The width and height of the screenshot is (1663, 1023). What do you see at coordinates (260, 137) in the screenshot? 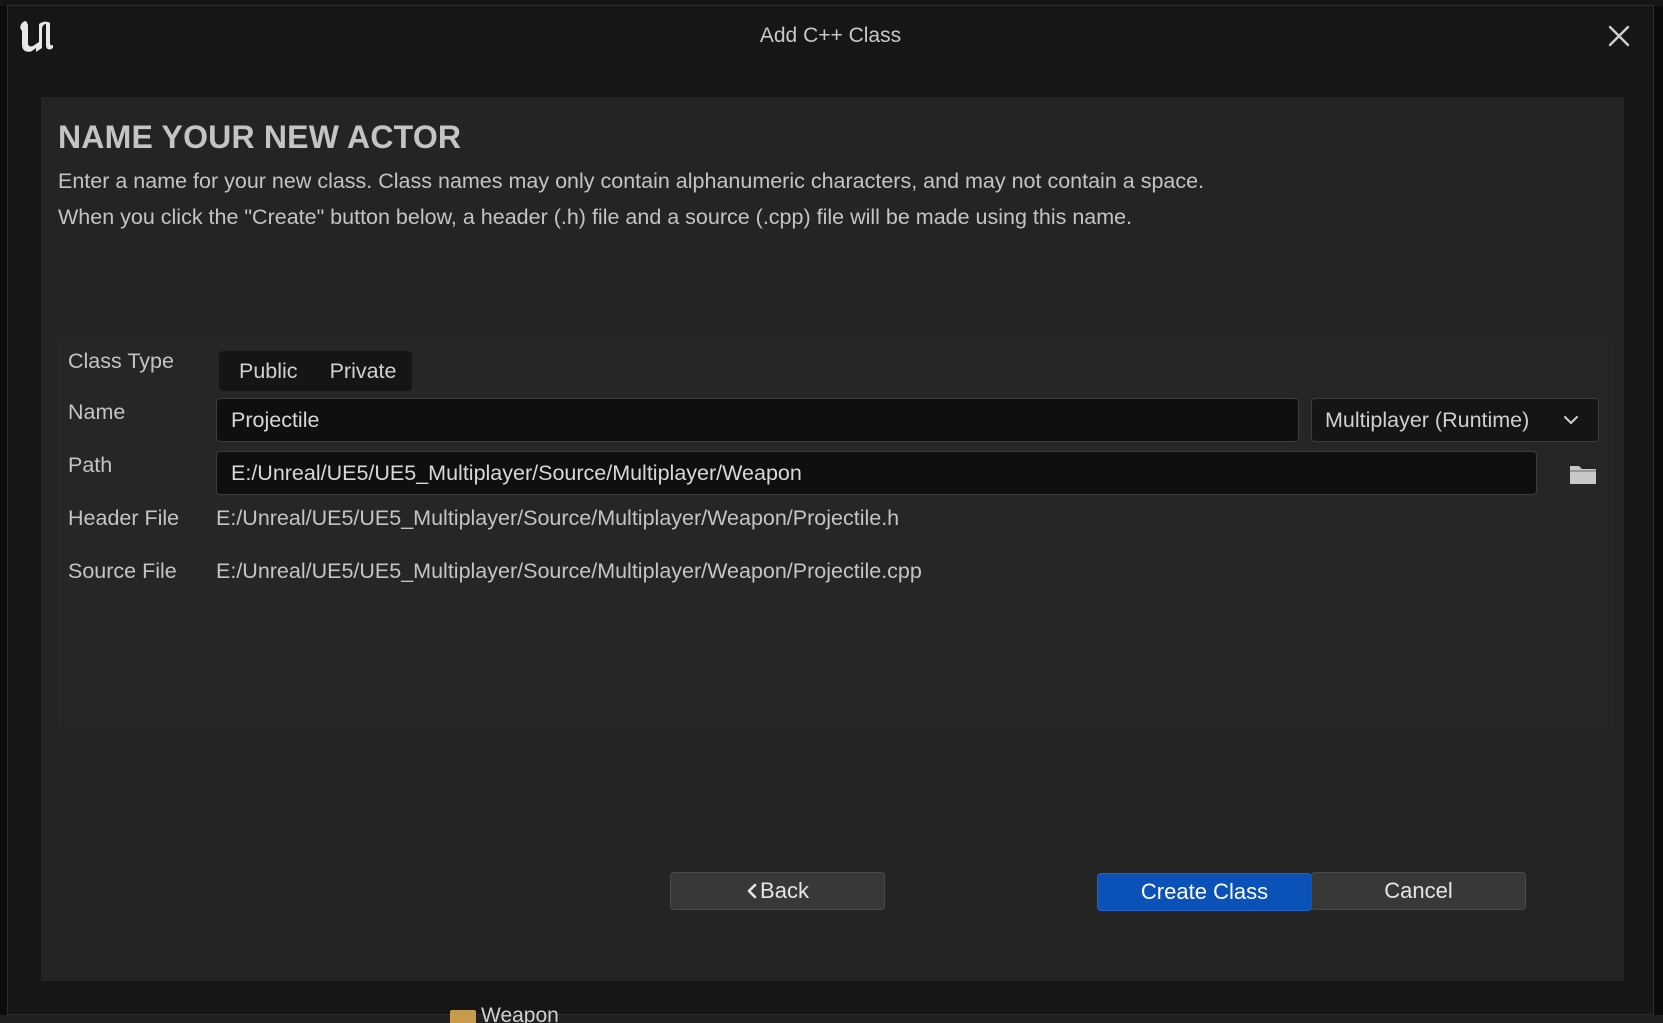
I see `page-title: NAME YOUR NEW ACTOR` at bounding box center [260, 137].